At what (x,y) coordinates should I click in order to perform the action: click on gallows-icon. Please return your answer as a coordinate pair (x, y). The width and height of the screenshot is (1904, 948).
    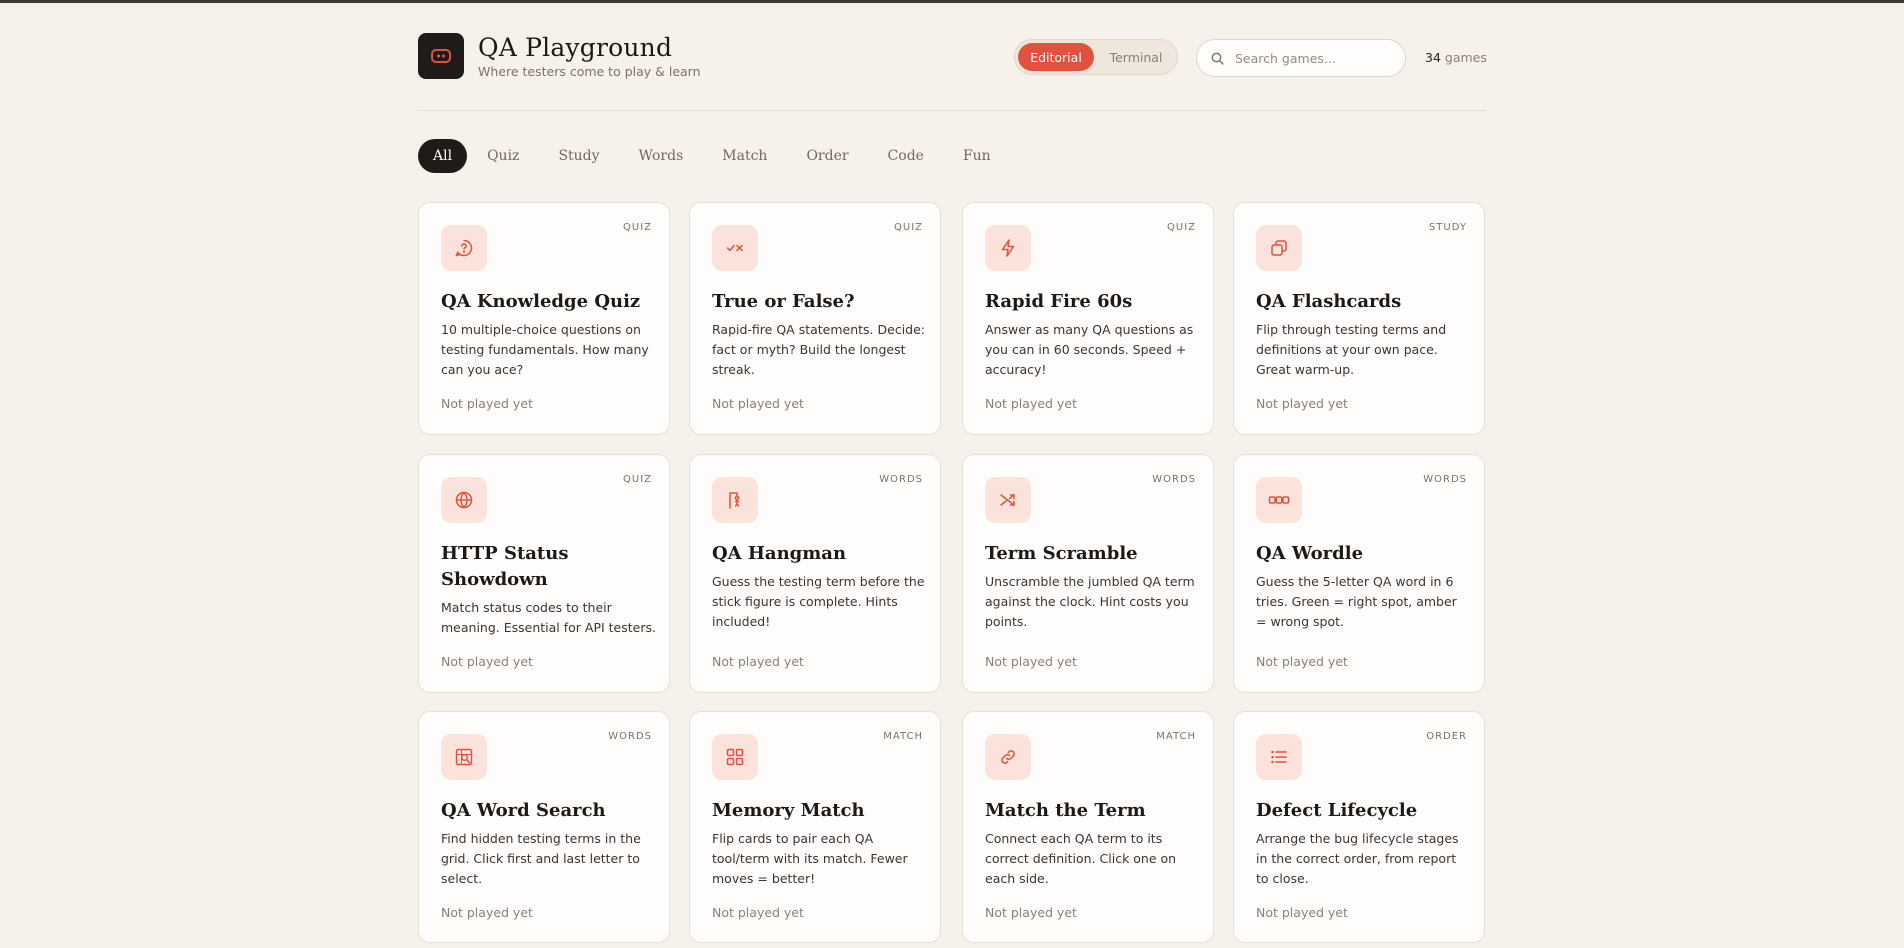
    Looking at the image, I should click on (735, 500).